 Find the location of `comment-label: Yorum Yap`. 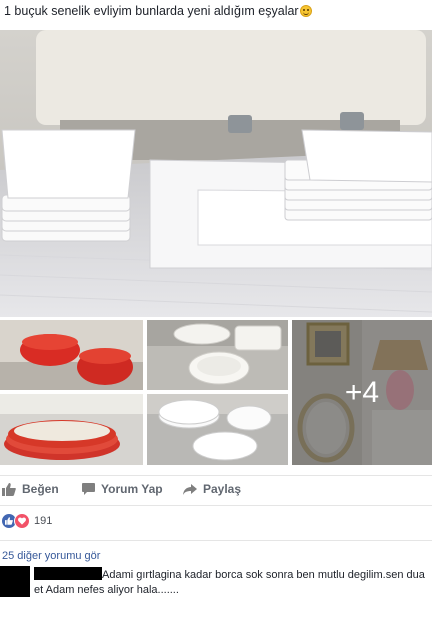

comment-label: Yorum Yap is located at coordinates (132, 489).